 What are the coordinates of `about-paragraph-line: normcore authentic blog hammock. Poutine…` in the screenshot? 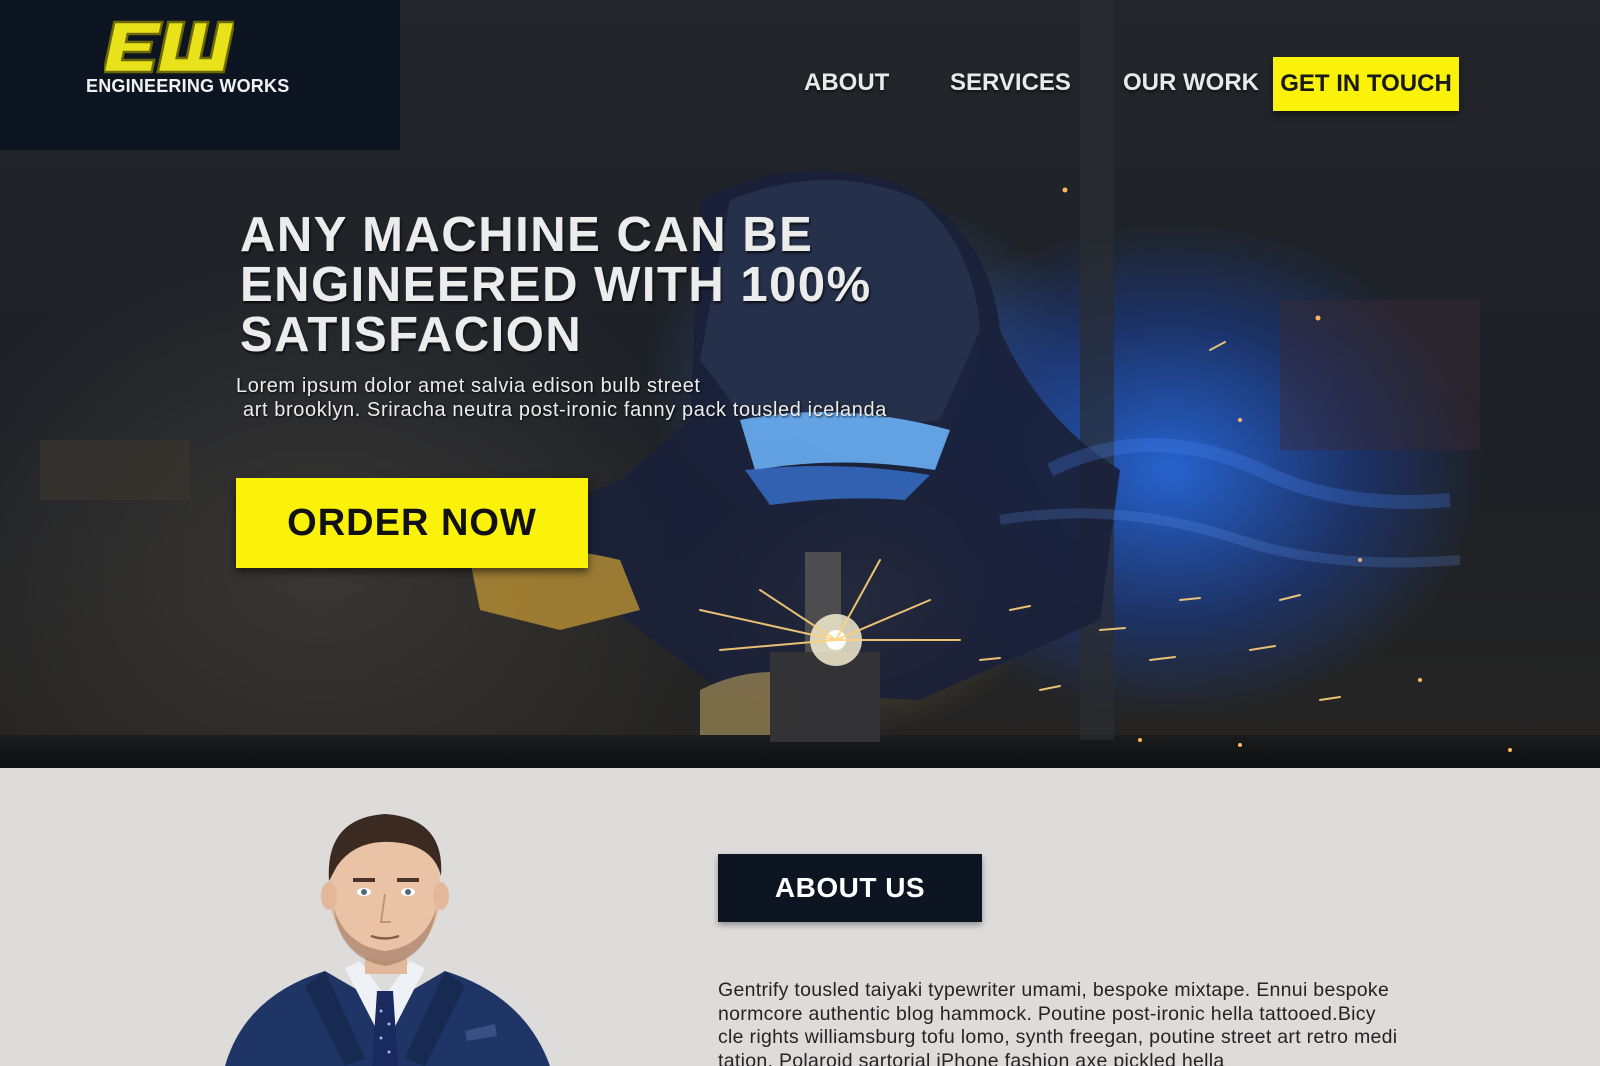 It's located at (1047, 1013).